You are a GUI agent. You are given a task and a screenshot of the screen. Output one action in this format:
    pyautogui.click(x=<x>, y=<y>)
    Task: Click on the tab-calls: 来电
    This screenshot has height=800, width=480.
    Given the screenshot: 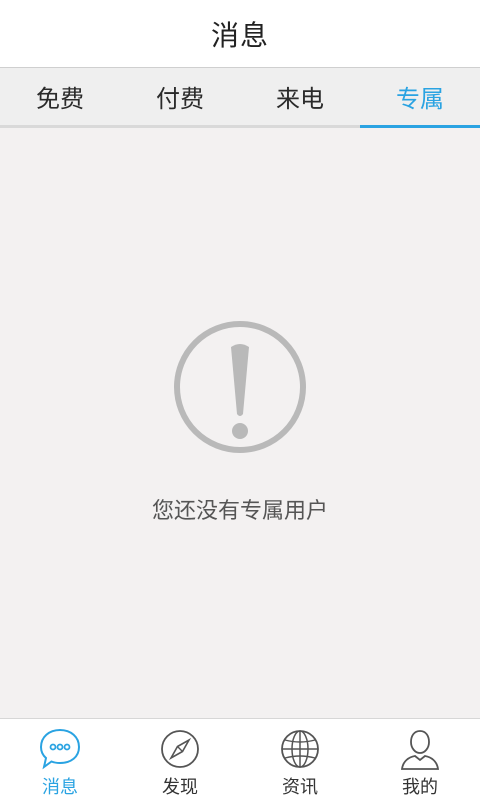 What is the action you would take?
    pyautogui.click(x=300, y=96)
    